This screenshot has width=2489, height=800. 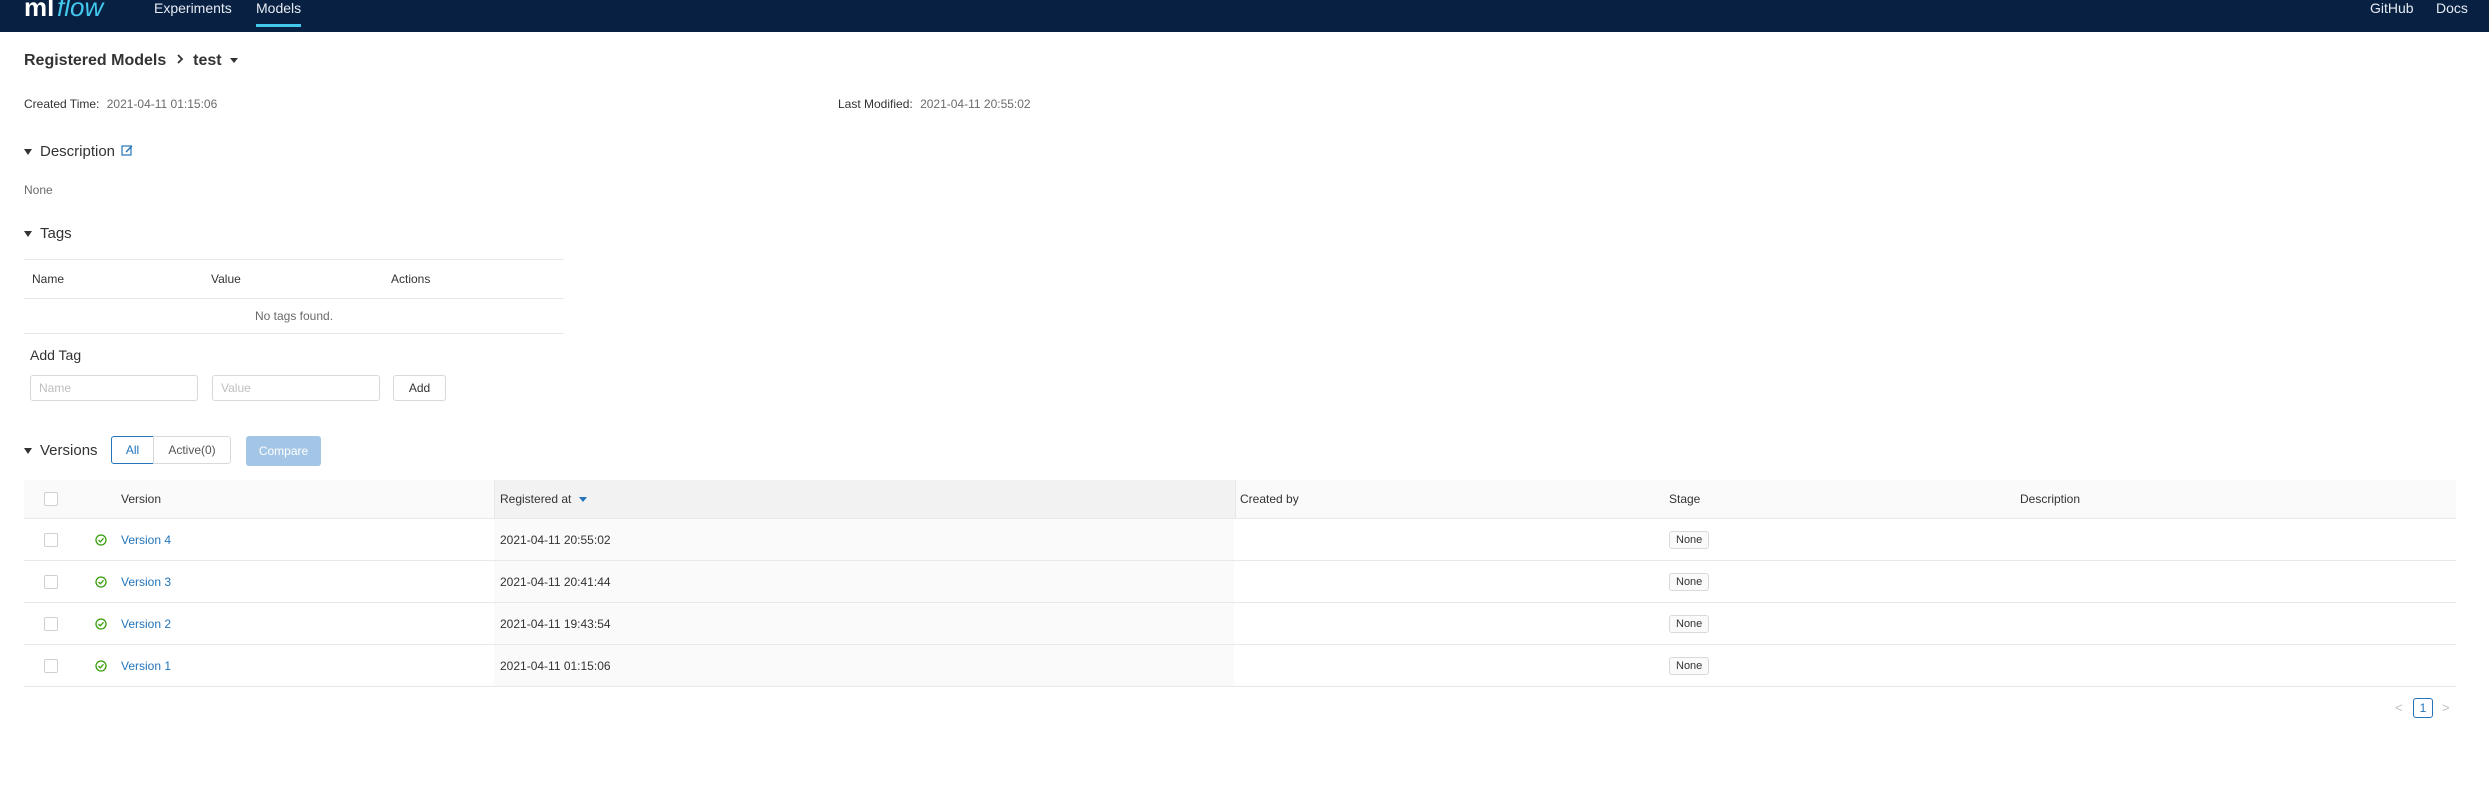 What do you see at coordinates (583, 499) in the screenshot?
I see `sort-descending-icon` at bounding box center [583, 499].